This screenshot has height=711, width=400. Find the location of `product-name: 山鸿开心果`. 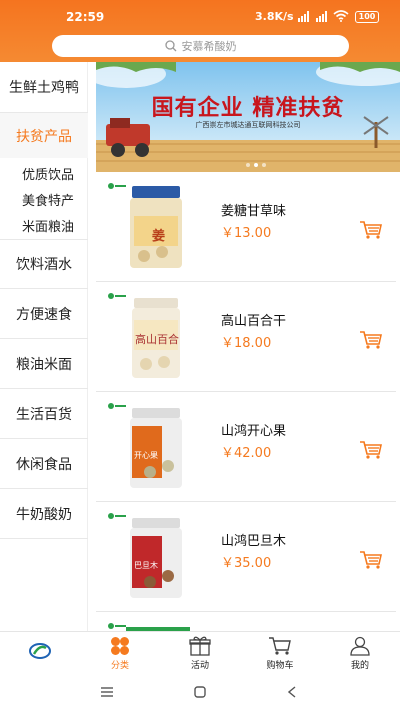

product-name: 山鸿开心果 is located at coordinates (254, 431).